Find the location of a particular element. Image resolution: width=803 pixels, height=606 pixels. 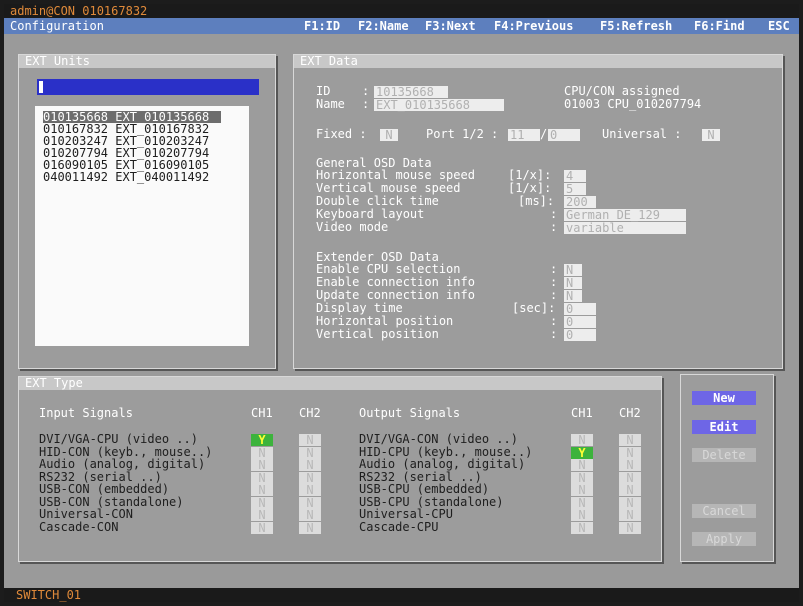

universal-label: Universal : is located at coordinates (642, 134).